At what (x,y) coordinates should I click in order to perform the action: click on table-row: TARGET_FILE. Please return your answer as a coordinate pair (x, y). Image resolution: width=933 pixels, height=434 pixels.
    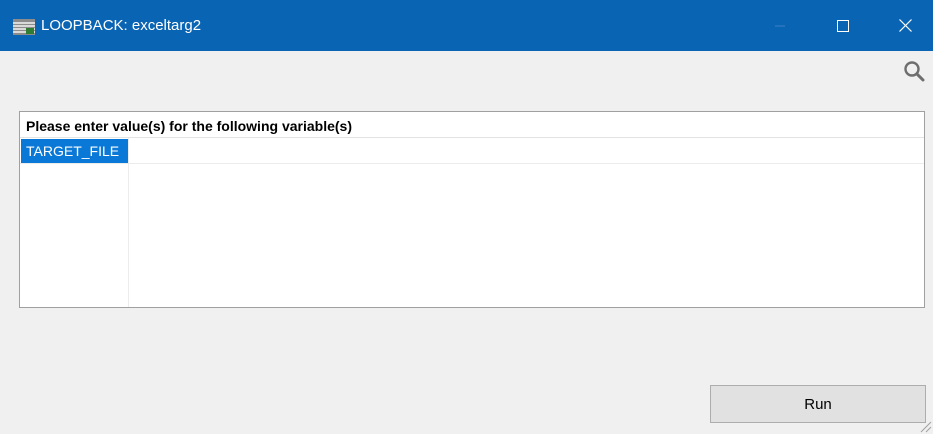
    Looking at the image, I should click on (472, 151).